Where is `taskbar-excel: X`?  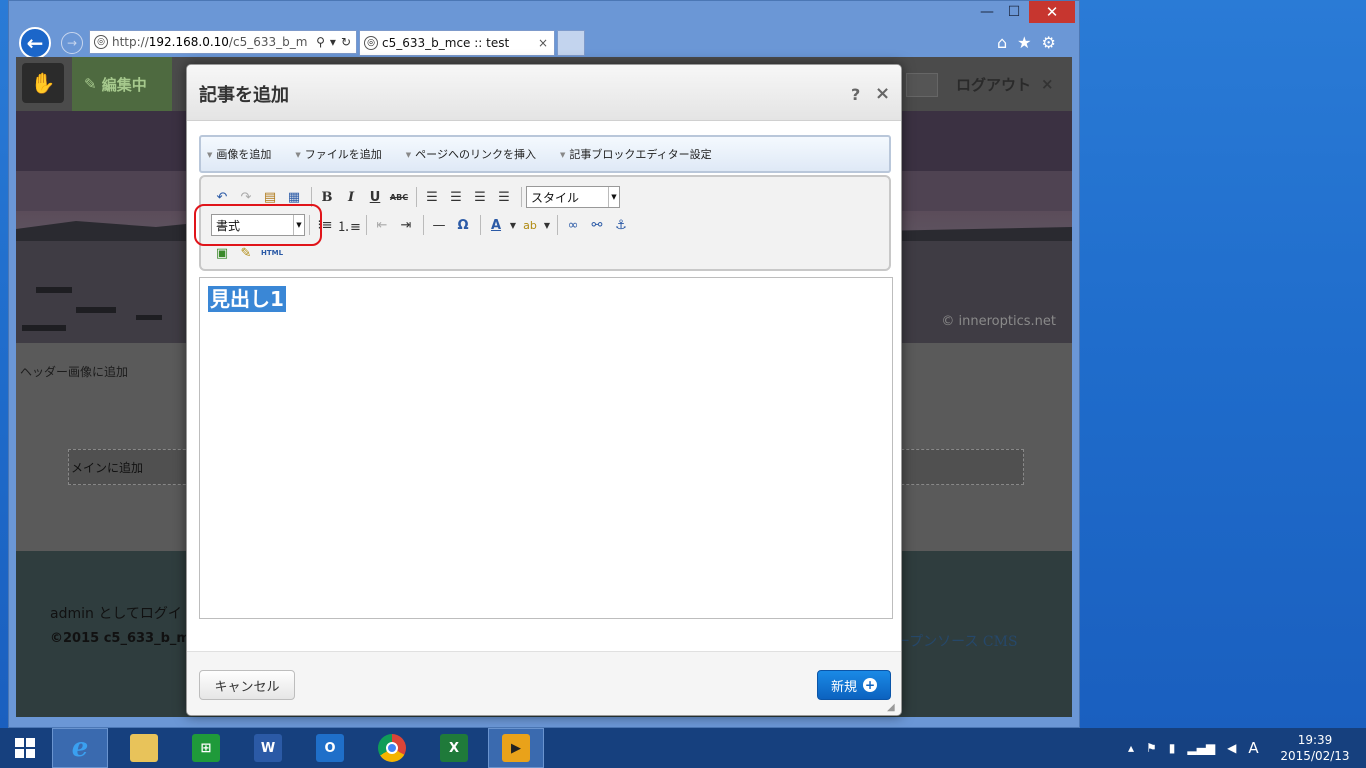
taskbar-excel: X is located at coordinates (454, 748).